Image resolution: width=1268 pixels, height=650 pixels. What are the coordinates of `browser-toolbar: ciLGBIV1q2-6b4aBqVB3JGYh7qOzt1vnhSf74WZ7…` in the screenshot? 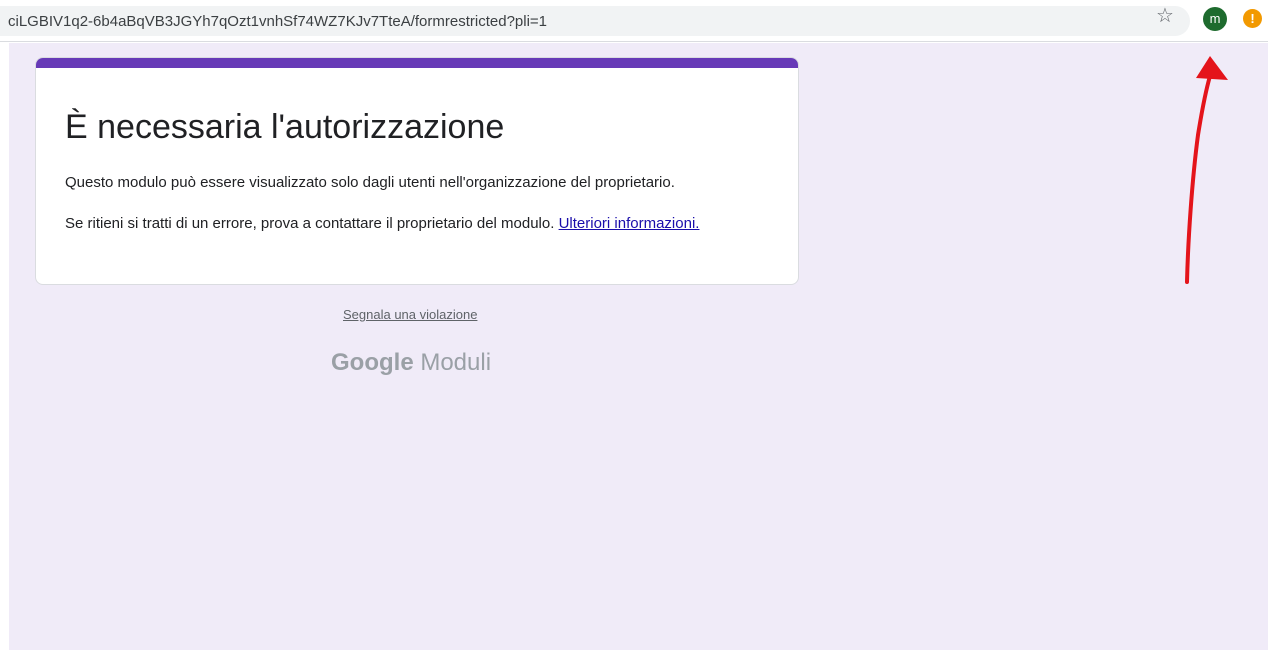 It's located at (634, 21).